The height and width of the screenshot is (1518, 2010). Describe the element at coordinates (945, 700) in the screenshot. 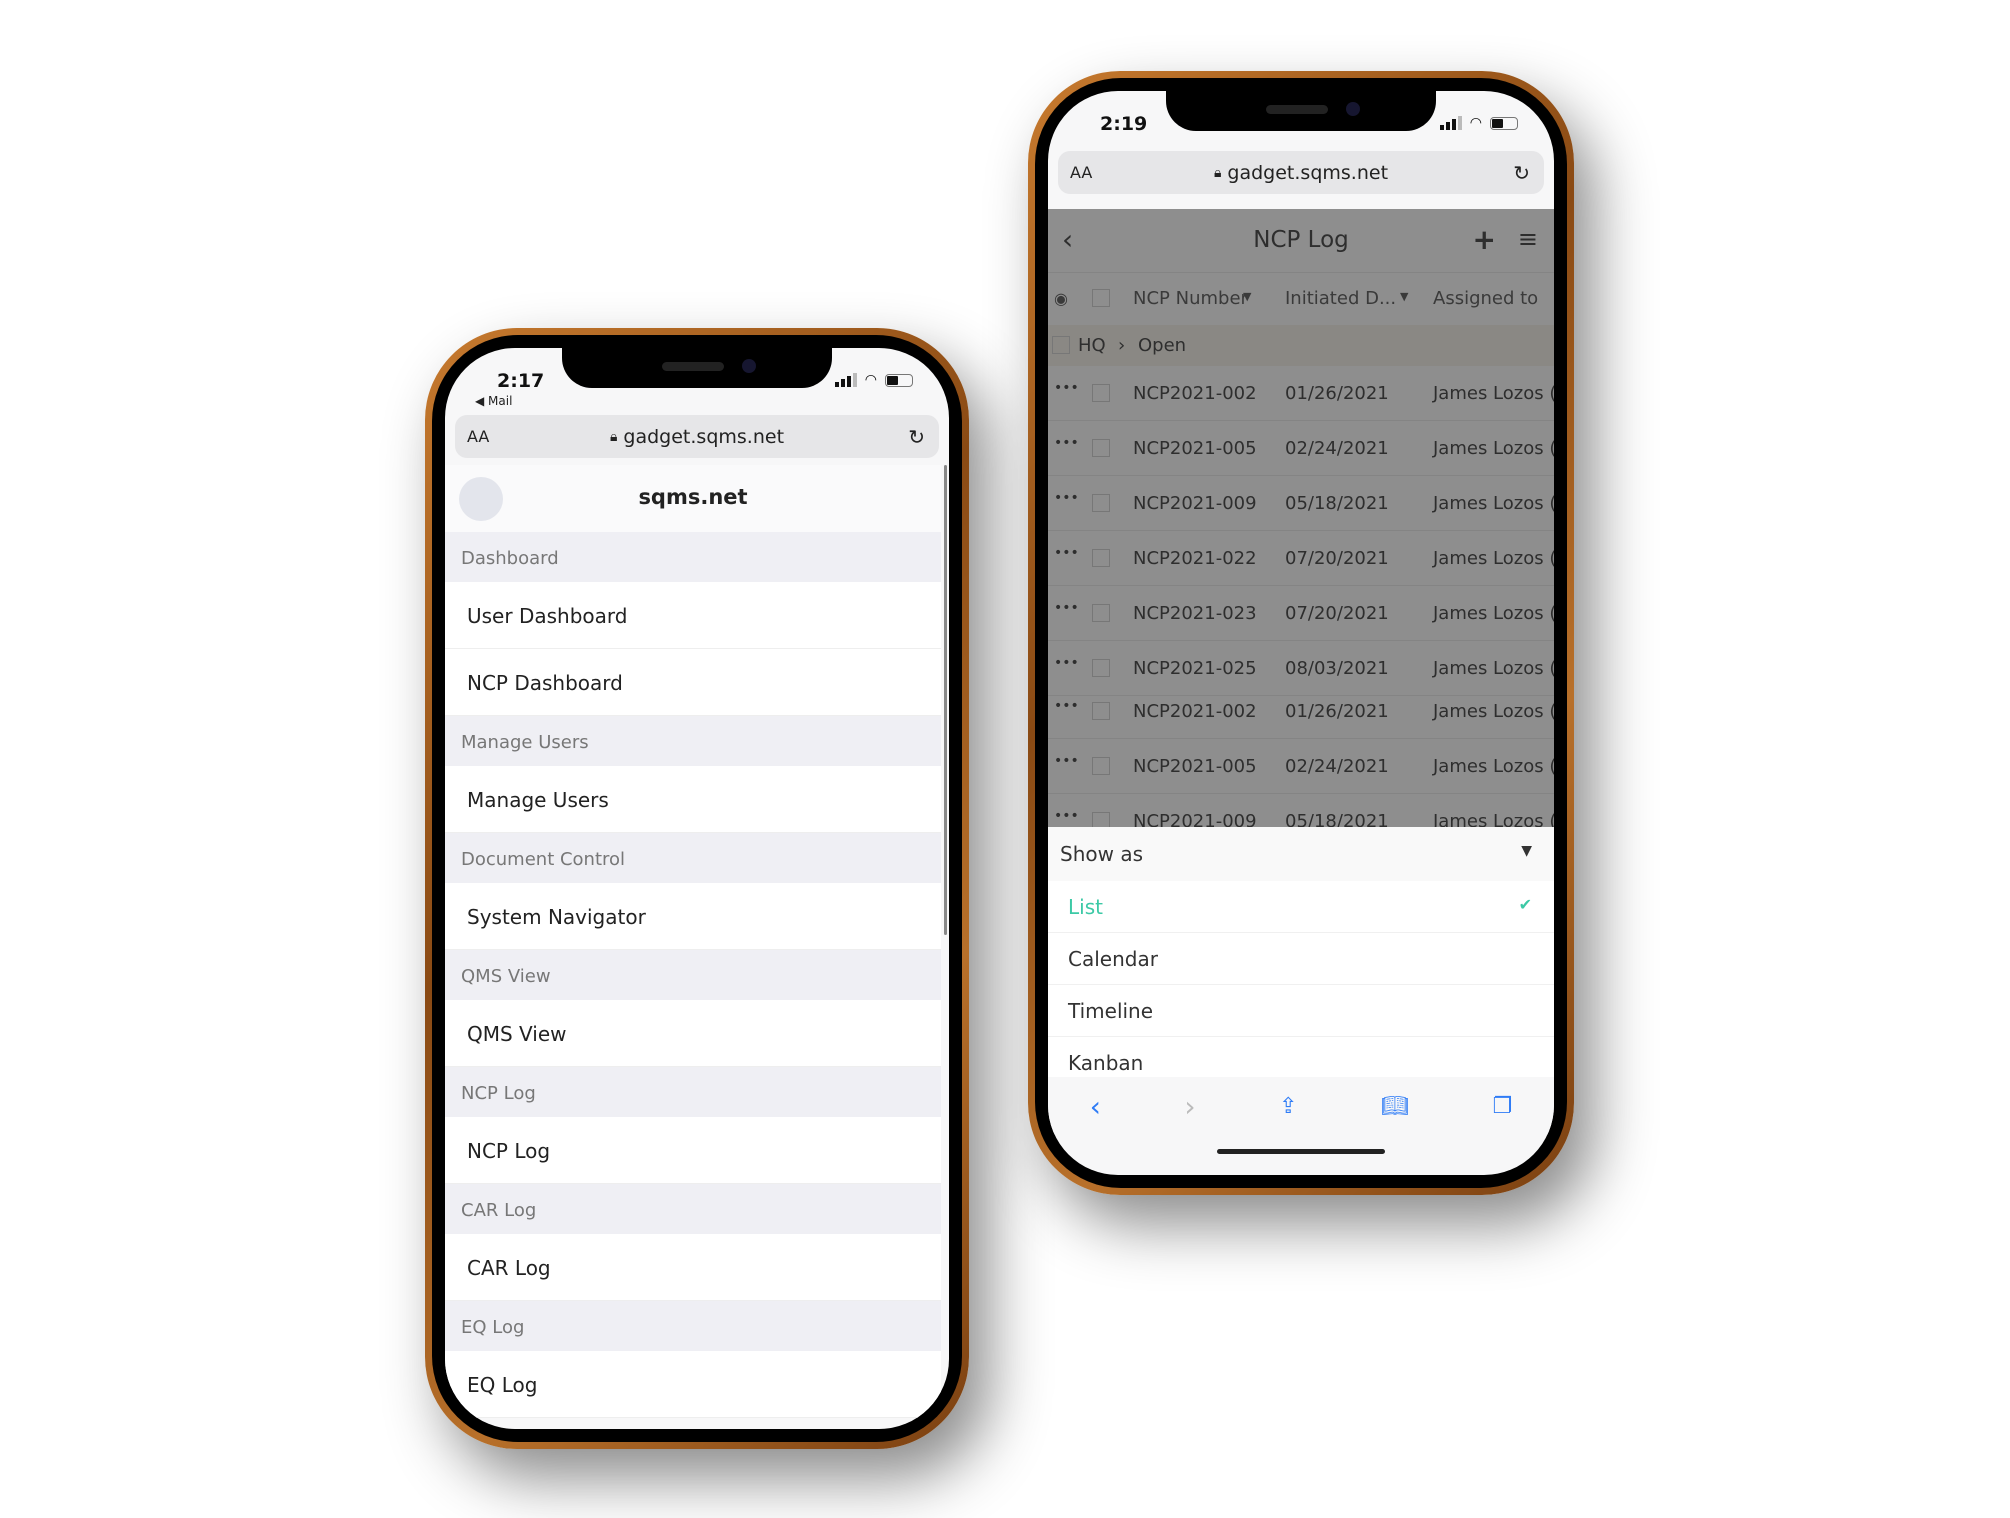

I see `scrollbar` at that location.